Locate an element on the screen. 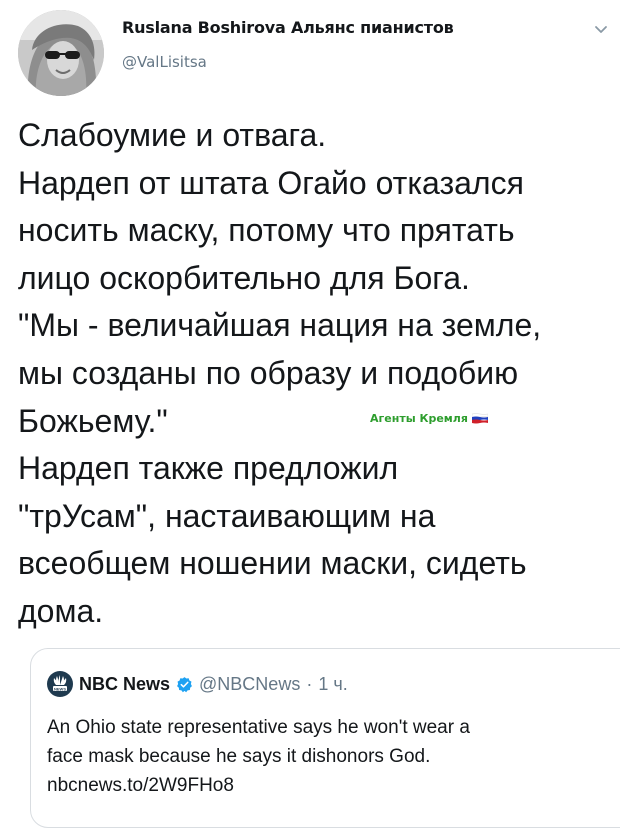 The image size is (620, 828). verified-badge-icon is located at coordinates (184, 684).